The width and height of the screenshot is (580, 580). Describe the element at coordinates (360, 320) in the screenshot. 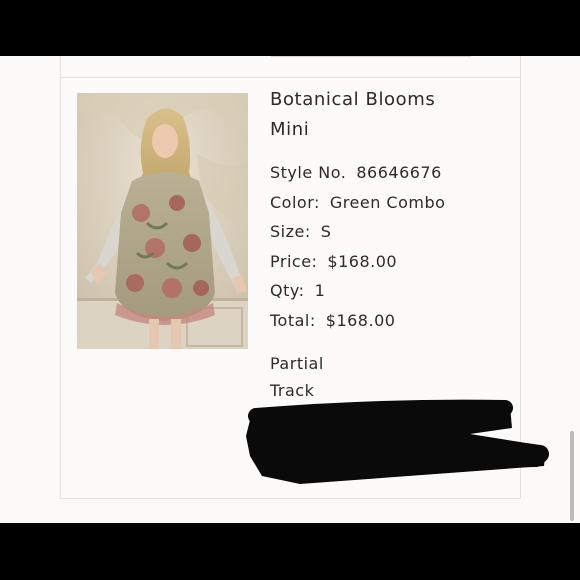

I see `total-value: $168.00` at that location.